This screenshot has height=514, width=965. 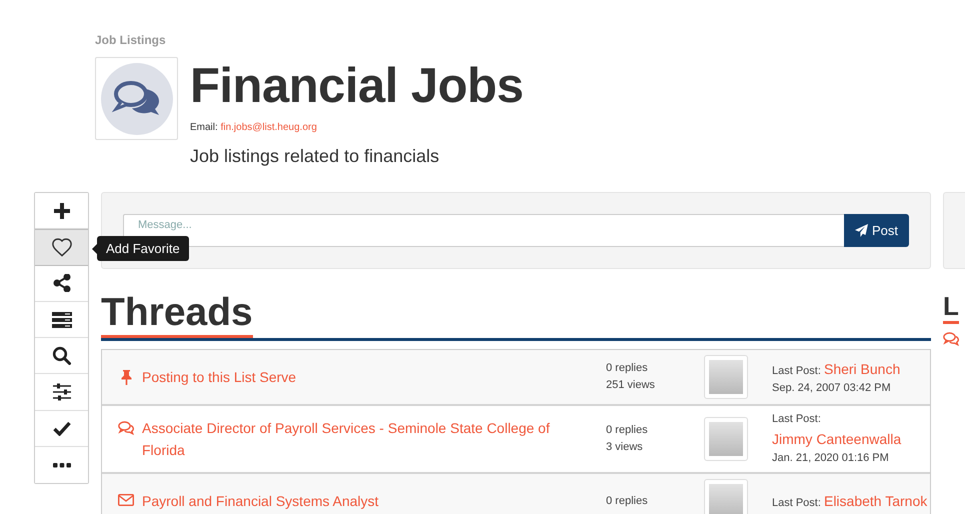 I want to click on views-count: 251 views, so click(x=630, y=385).